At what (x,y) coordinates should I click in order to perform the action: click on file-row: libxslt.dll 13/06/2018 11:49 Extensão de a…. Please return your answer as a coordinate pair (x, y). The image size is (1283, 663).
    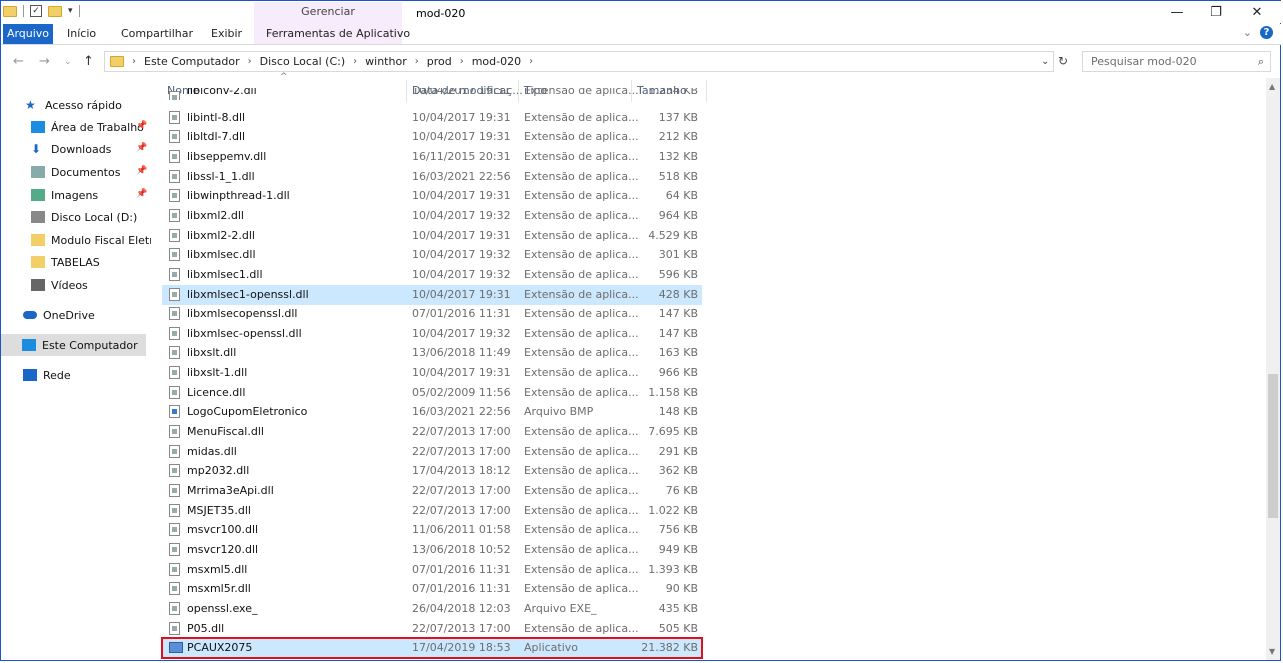
    Looking at the image, I should click on (432, 353).